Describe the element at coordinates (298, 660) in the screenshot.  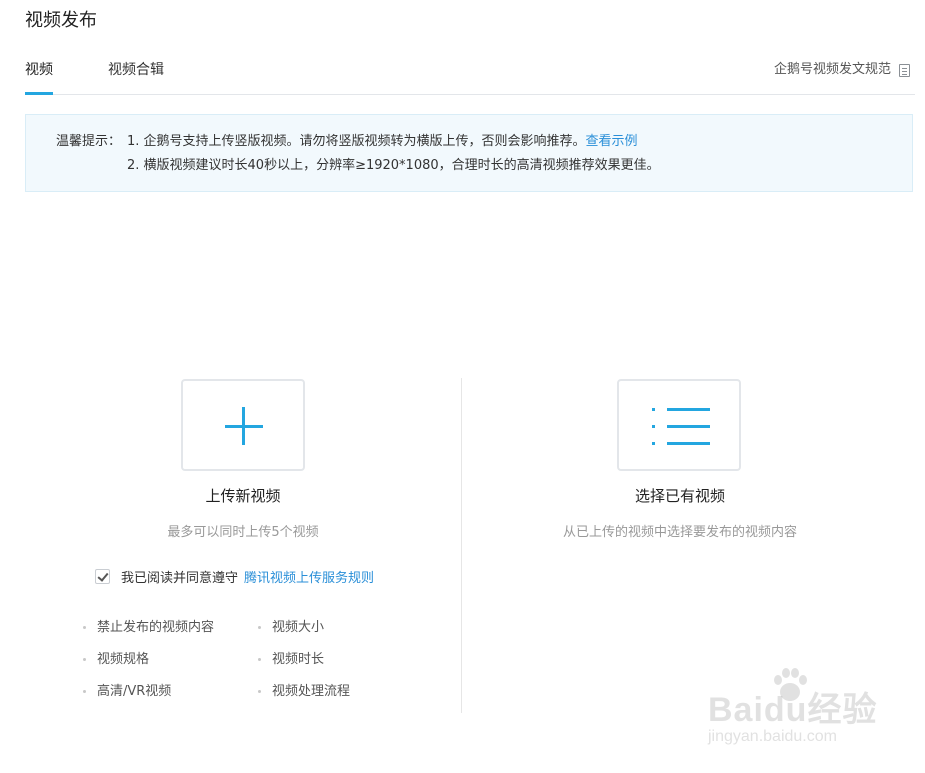
I see `rule-link-video-duration: 视频时长` at that location.